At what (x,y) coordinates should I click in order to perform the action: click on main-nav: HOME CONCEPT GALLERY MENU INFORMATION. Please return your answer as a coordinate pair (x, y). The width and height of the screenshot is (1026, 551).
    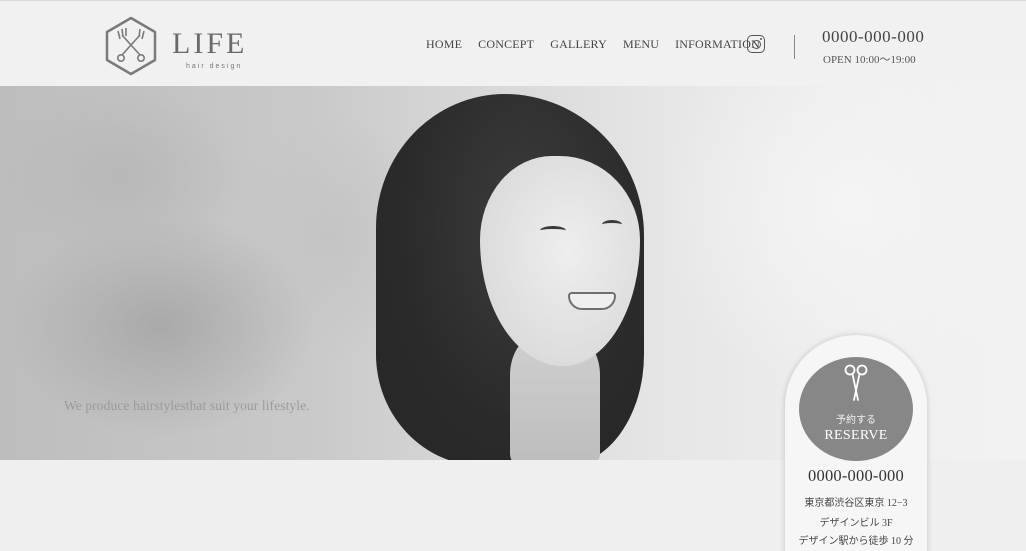
    Looking at the image, I should click on (601, 44).